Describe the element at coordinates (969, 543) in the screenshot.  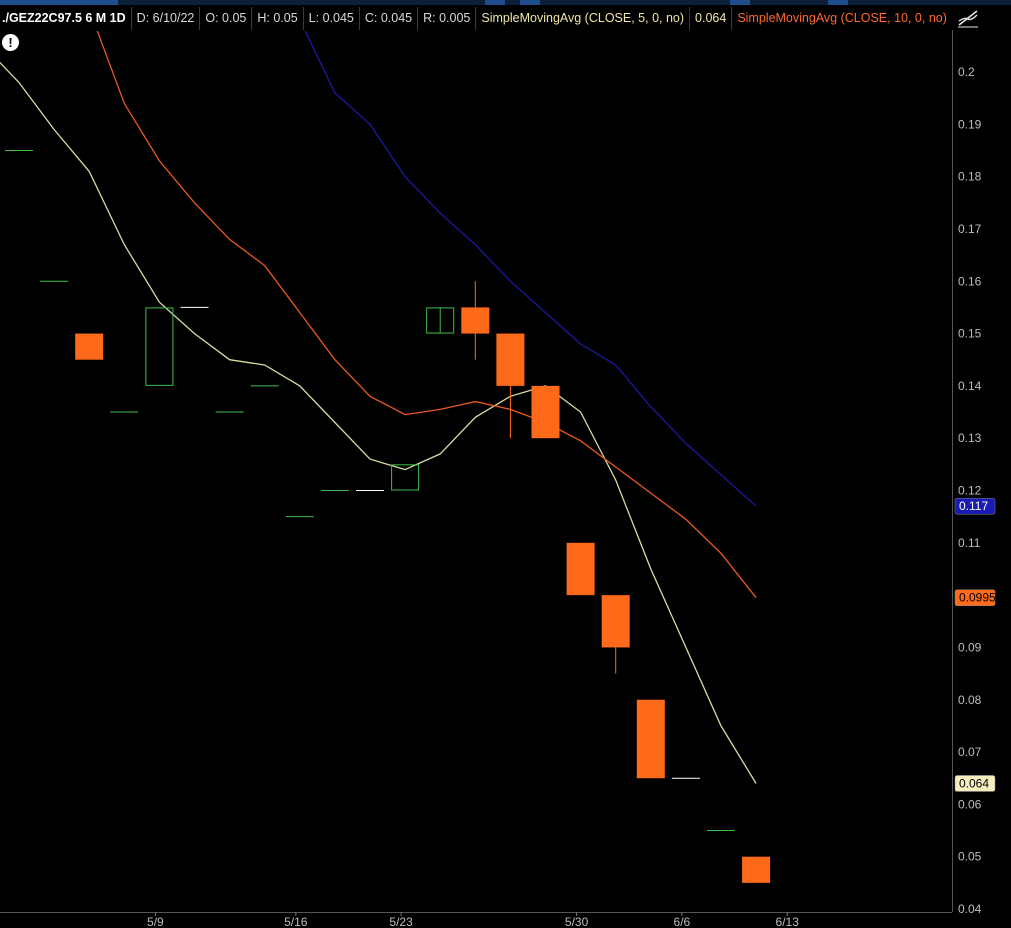
I see `y-tick-label: 0.11` at that location.